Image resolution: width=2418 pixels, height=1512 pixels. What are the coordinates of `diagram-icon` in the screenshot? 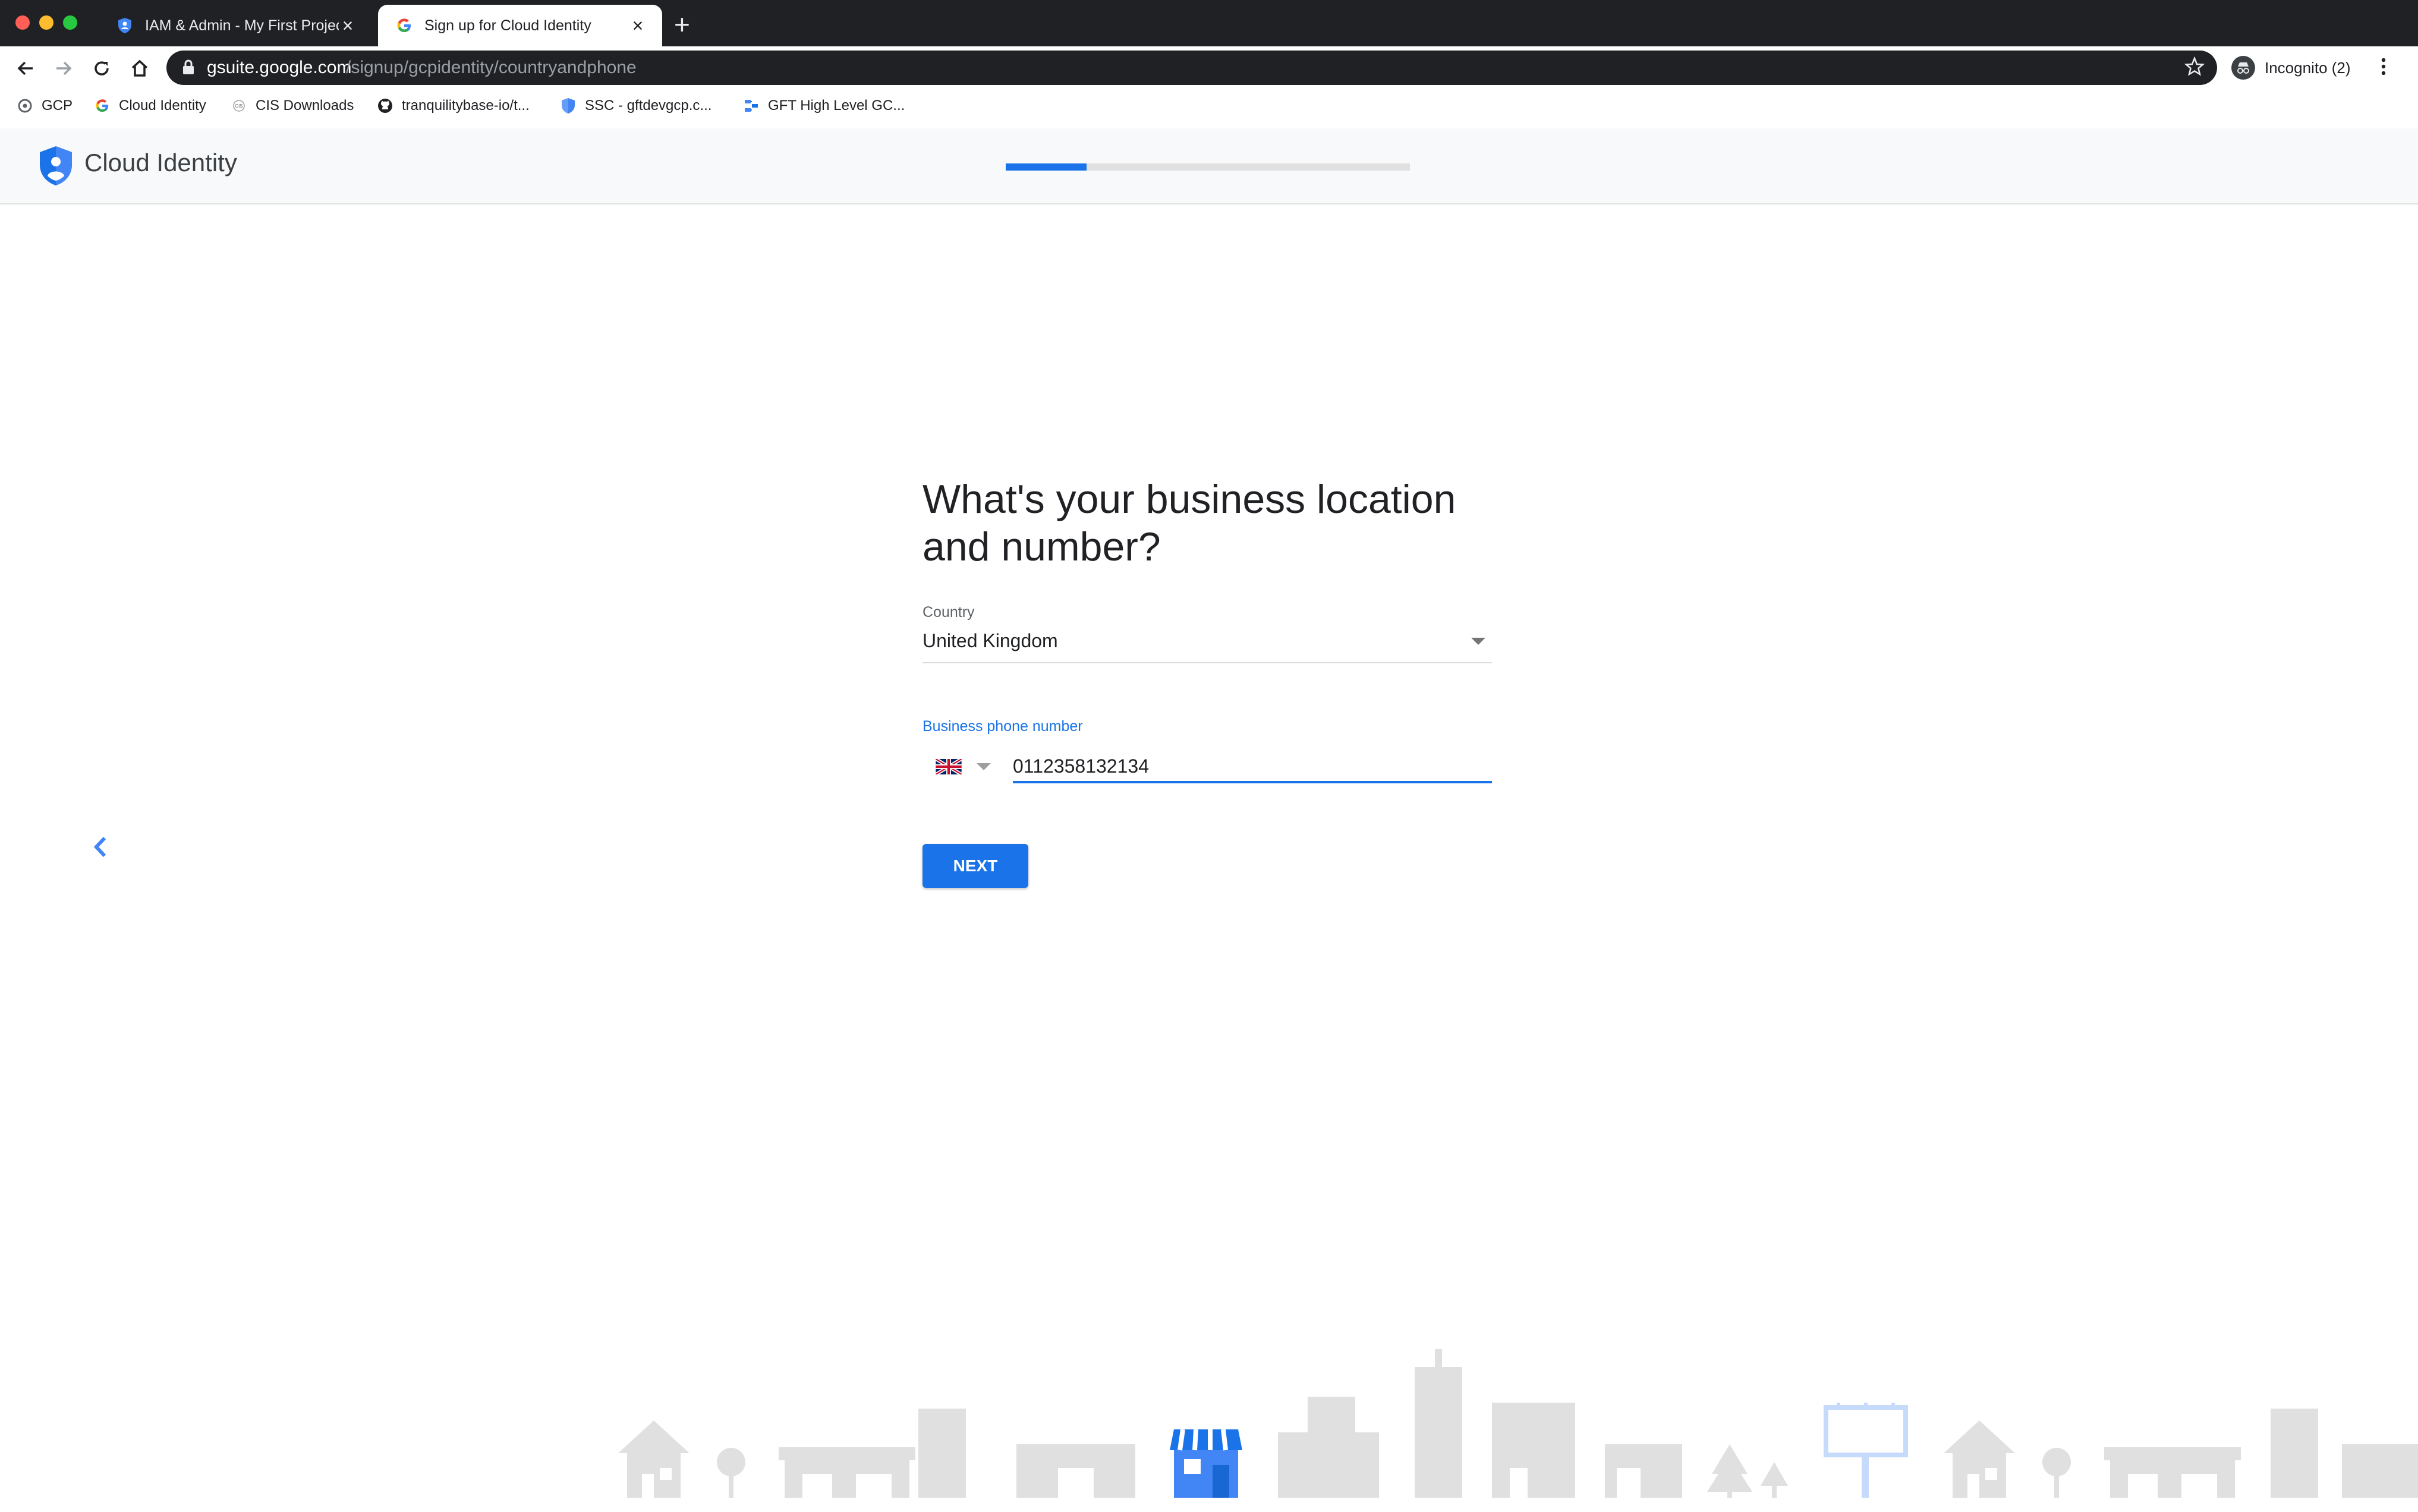 It's located at (751, 105).